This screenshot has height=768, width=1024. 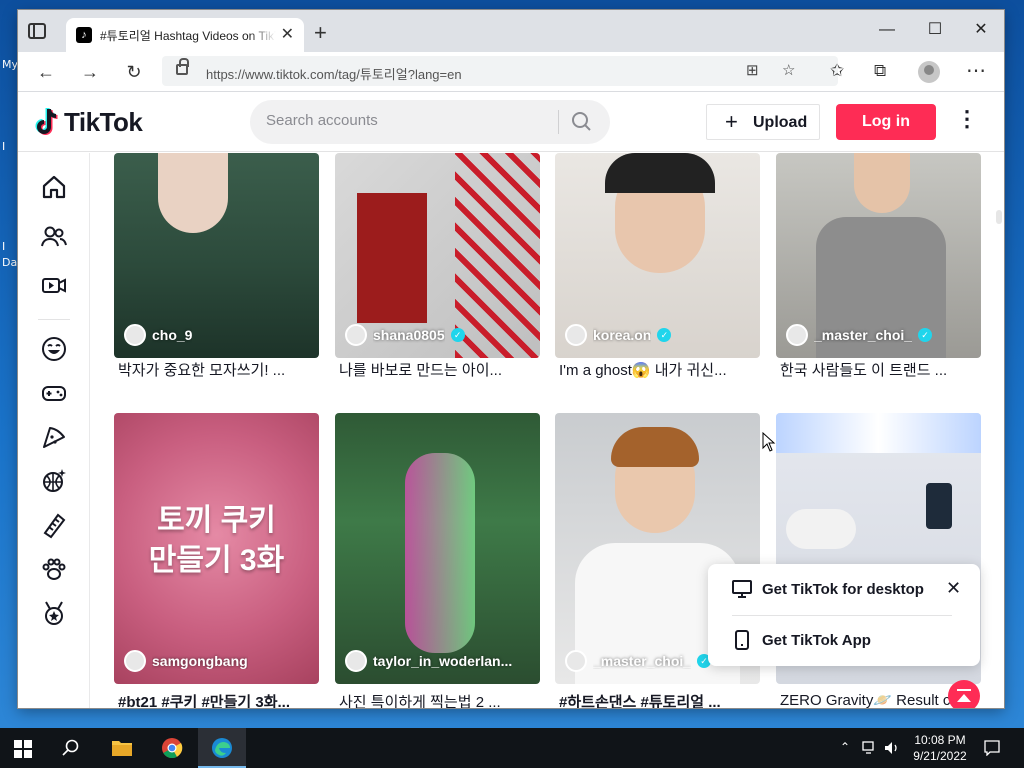 I want to click on network-icon, so click(x=871, y=748).